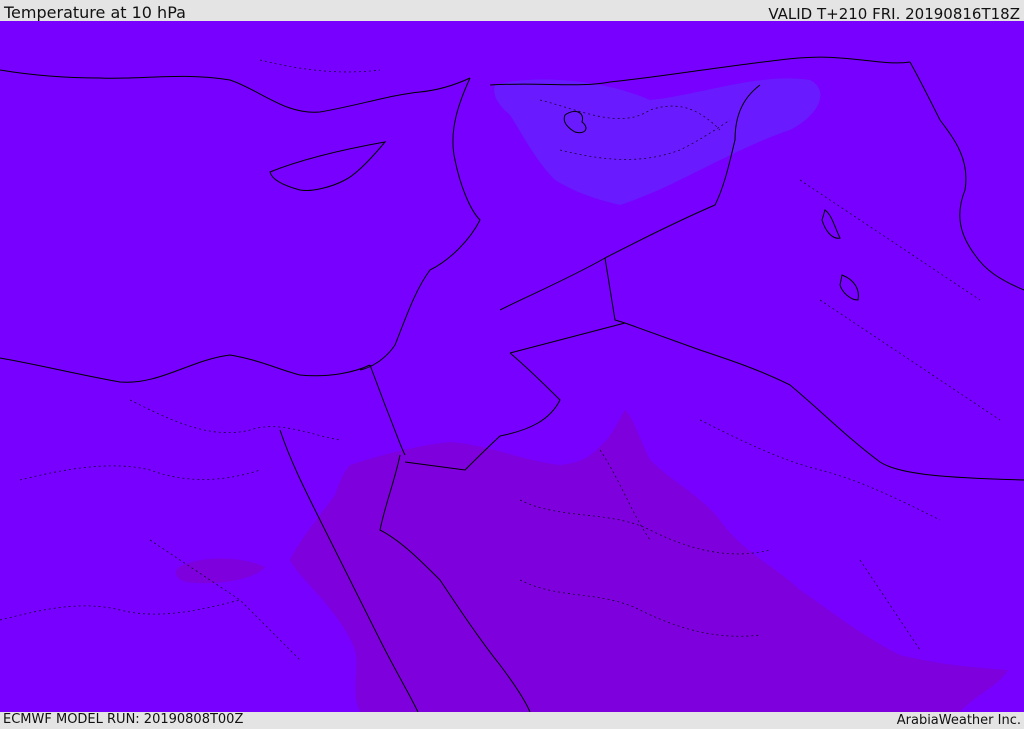  What do you see at coordinates (958, 720) in the screenshot?
I see `credit-label: ArabiaWeather Inc.` at bounding box center [958, 720].